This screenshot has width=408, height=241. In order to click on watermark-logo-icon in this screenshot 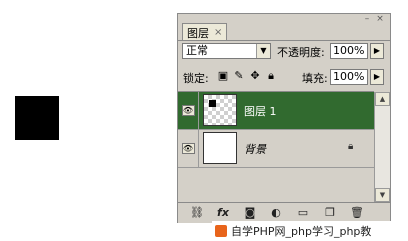, I will do `click(221, 231)`.